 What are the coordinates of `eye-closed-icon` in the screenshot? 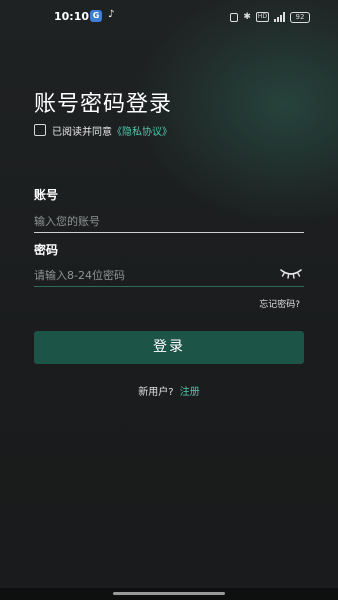 It's located at (291, 273).